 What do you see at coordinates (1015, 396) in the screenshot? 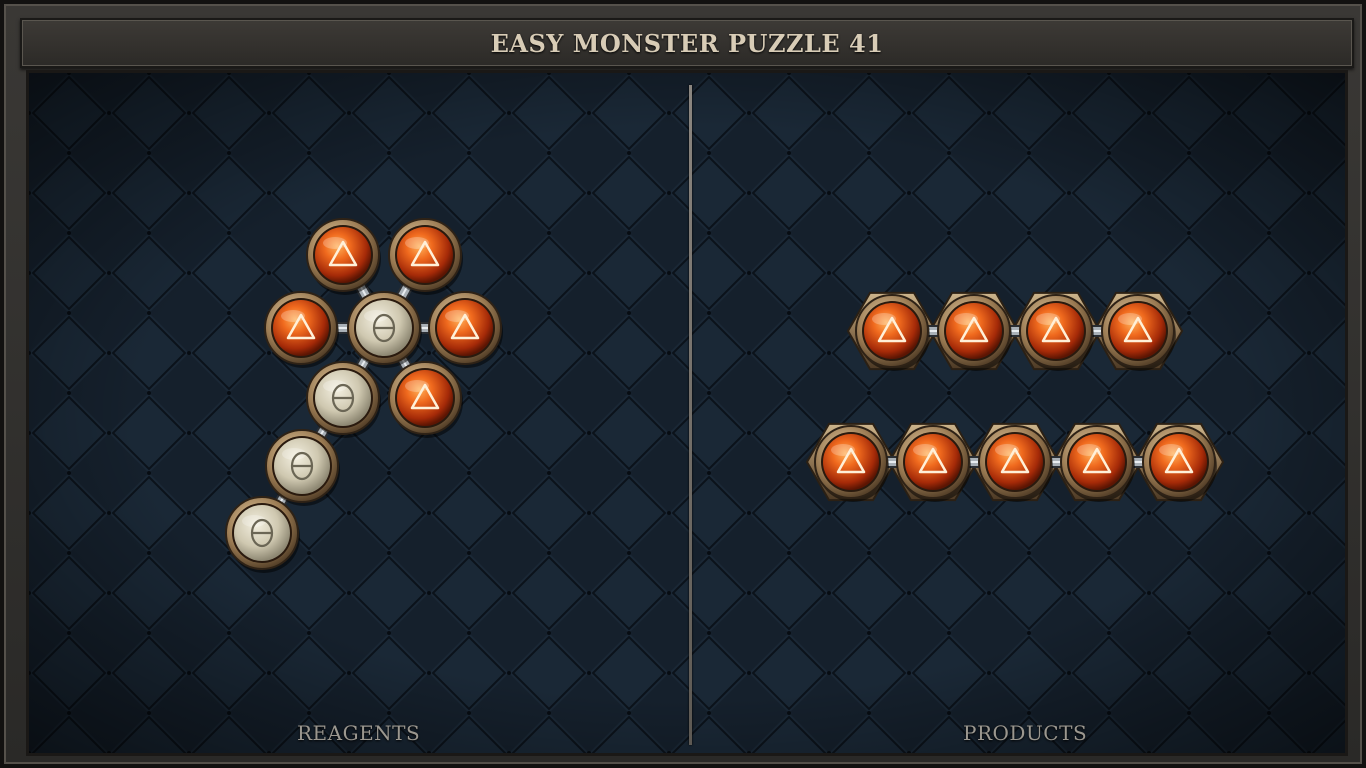
I see `product-molecules` at bounding box center [1015, 396].